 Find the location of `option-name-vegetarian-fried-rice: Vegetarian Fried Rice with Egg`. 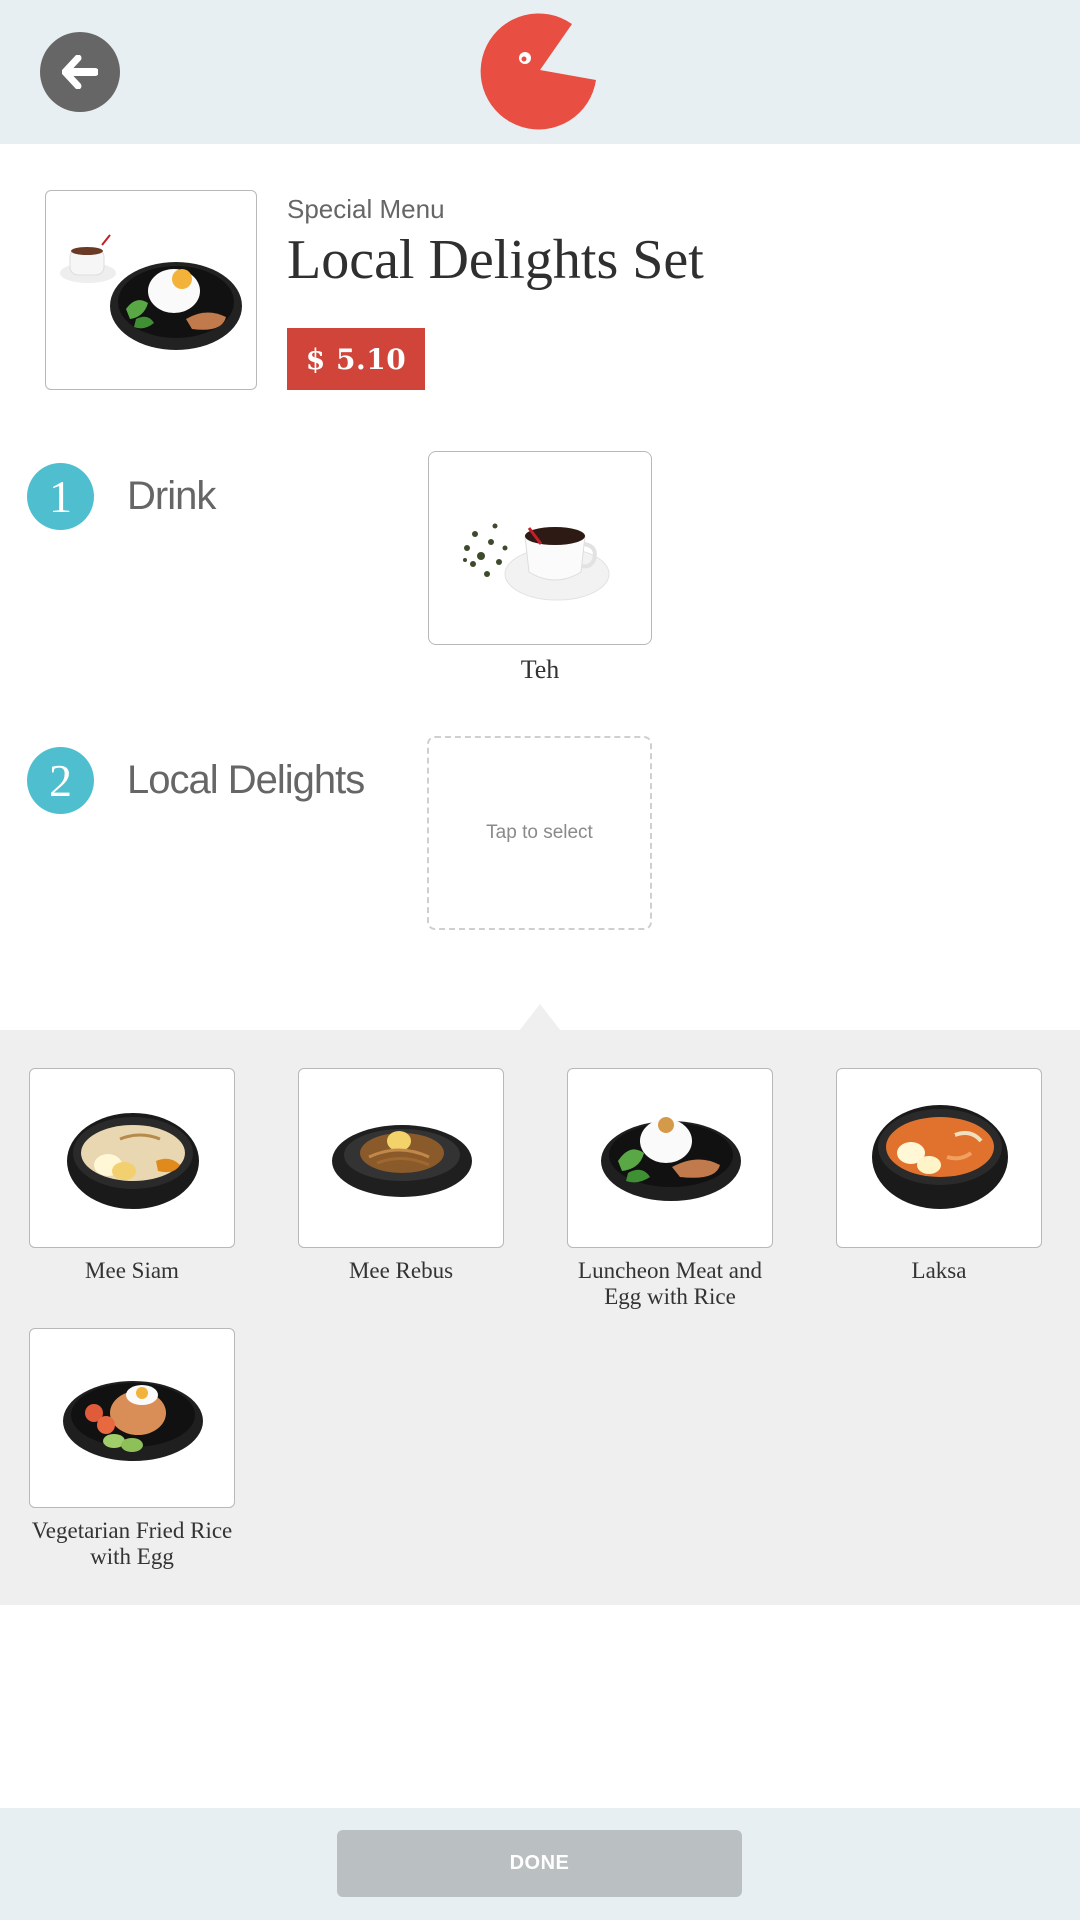

option-name-vegetarian-fried-rice: Vegetarian Fried Rice with Egg is located at coordinates (132, 1543).